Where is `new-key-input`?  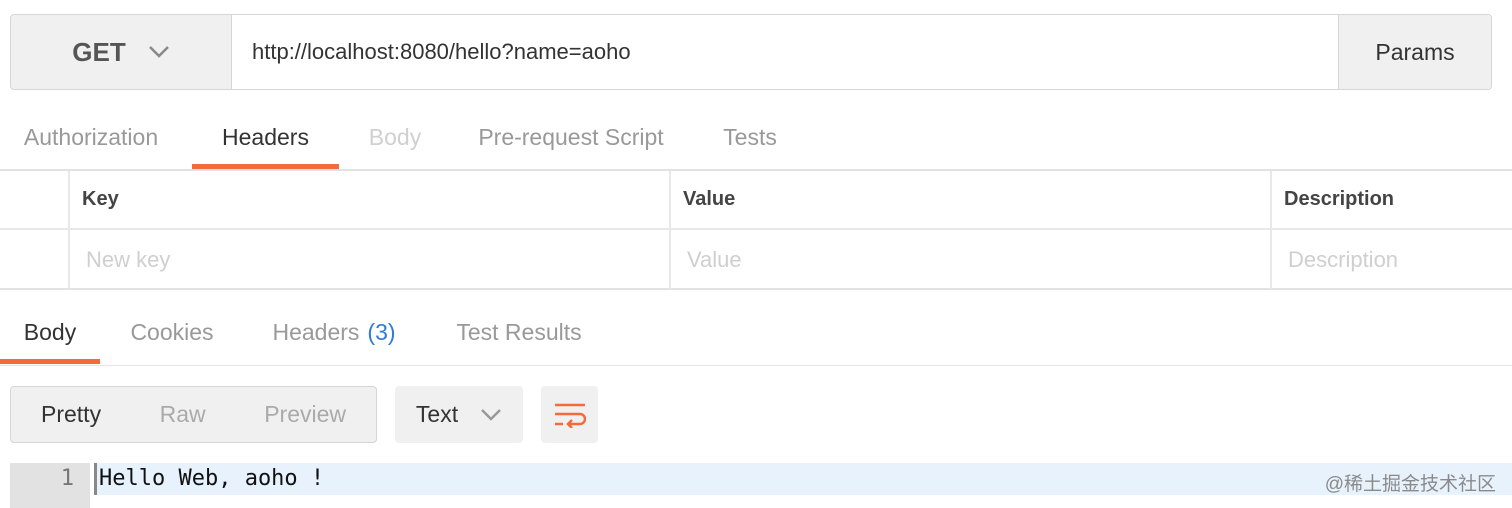 new-key-input is located at coordinates (375, 259).